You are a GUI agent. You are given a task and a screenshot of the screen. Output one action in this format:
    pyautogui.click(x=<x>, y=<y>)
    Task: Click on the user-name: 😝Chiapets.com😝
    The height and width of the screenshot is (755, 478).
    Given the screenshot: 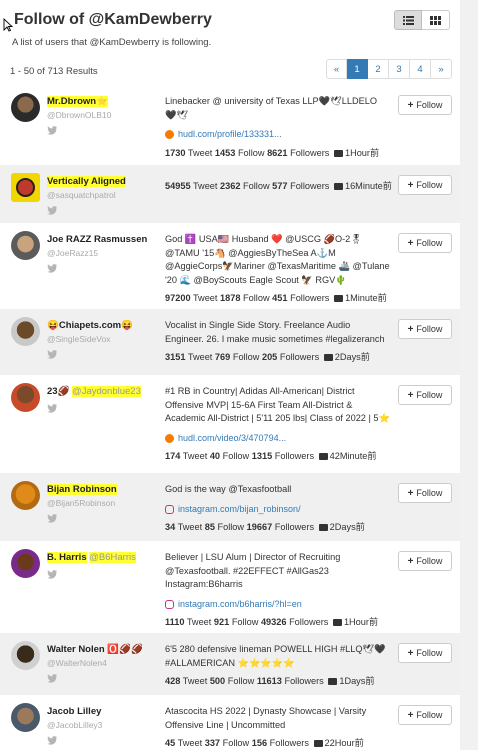 What is the action you would take?
    pyautogui.click(x=103, y=325)
    